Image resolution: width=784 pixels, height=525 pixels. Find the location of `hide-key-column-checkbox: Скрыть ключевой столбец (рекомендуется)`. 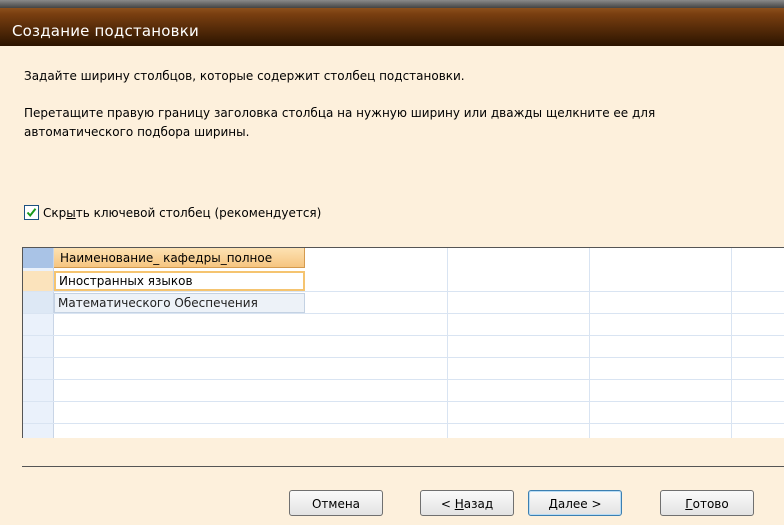

hide-key-column-checkbox: Скрыть ключевой столбец (рекомендуется) is located at coordinates (172, 212).